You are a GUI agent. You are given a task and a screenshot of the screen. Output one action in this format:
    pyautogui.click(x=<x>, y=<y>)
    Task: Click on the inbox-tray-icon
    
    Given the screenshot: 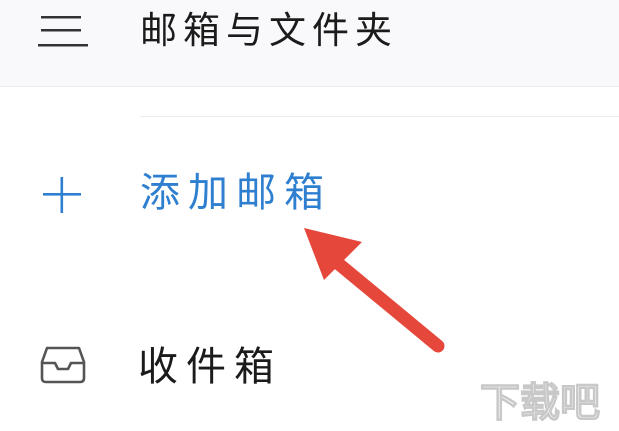 What is the action you would take?
    pyautogui.click(x=63, y=365)
    